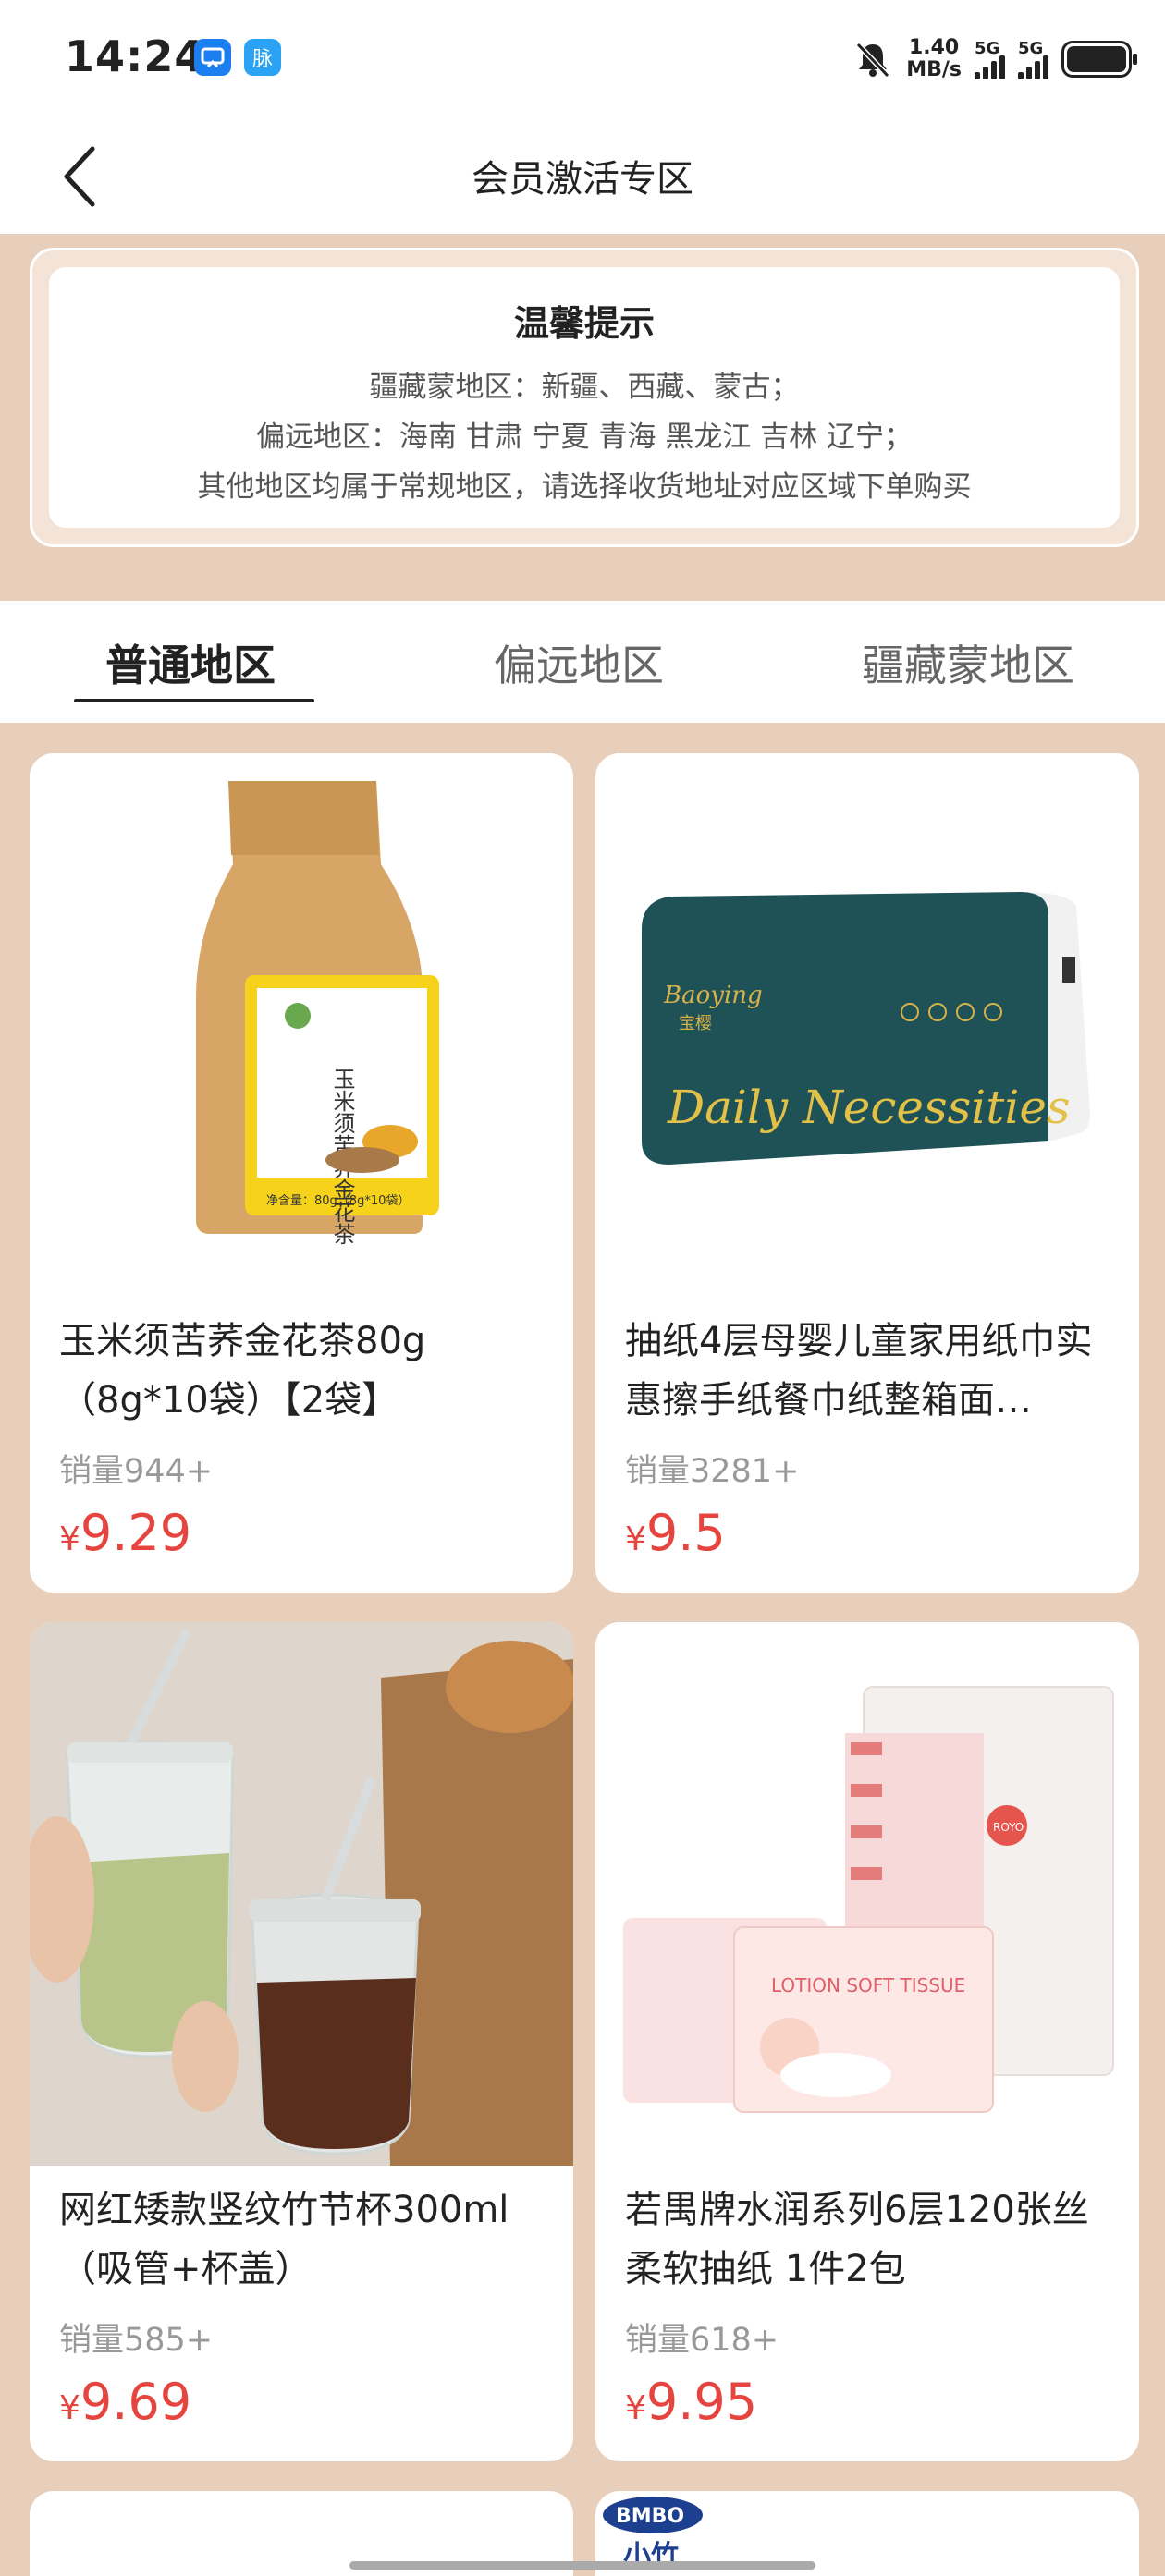 This screenshot has height=2576, width=1165. Describe the element at coordinates (213, 57) in the screenshot. I see `browser-app-icon` at that location.